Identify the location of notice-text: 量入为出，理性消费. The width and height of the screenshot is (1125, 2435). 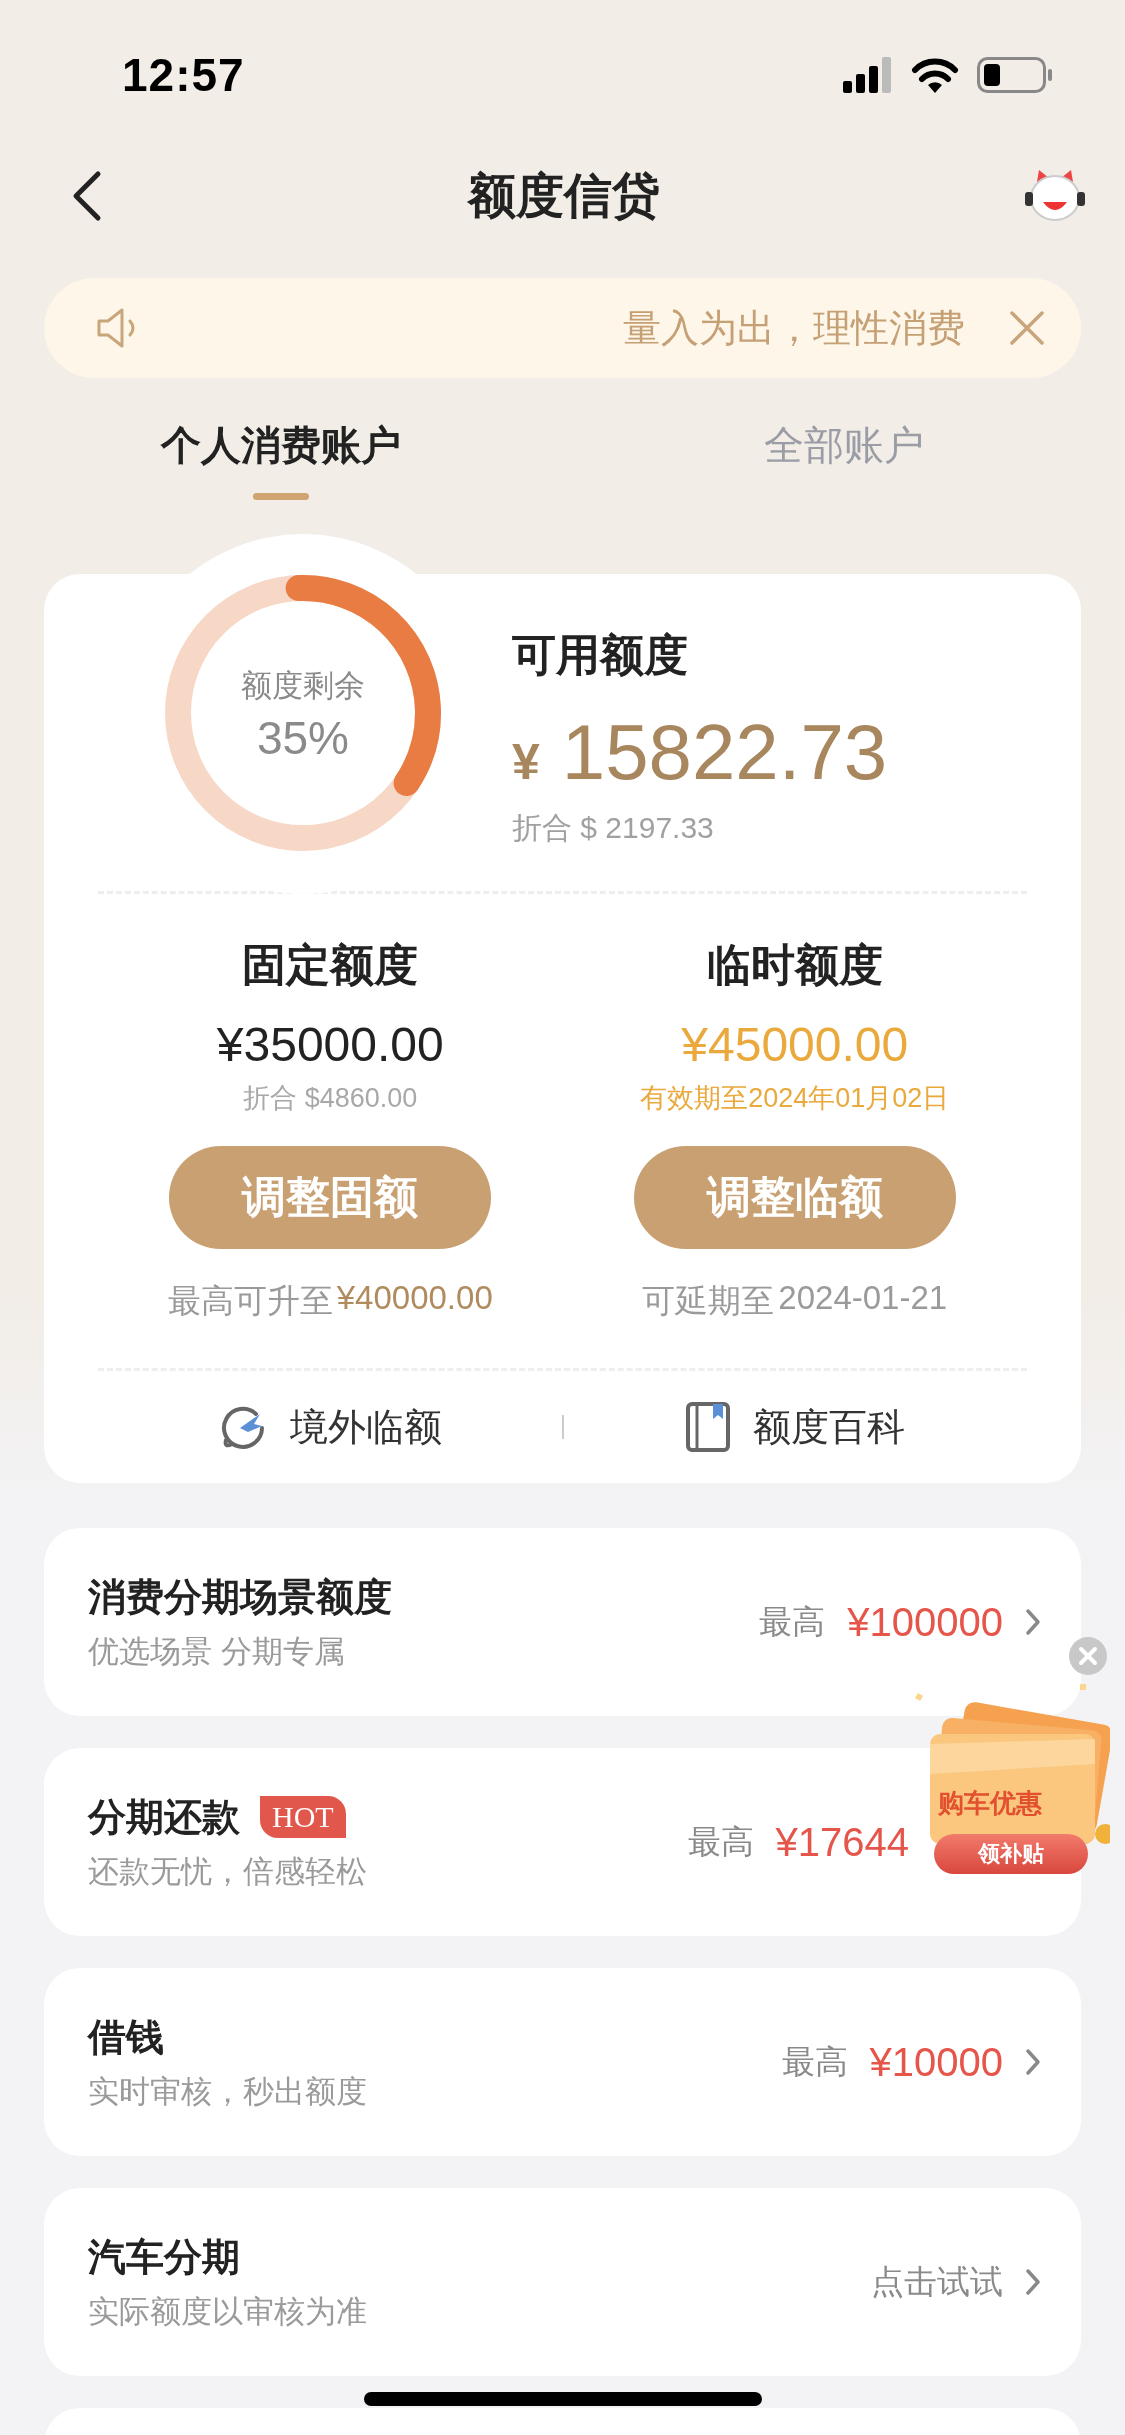
(793, 328).